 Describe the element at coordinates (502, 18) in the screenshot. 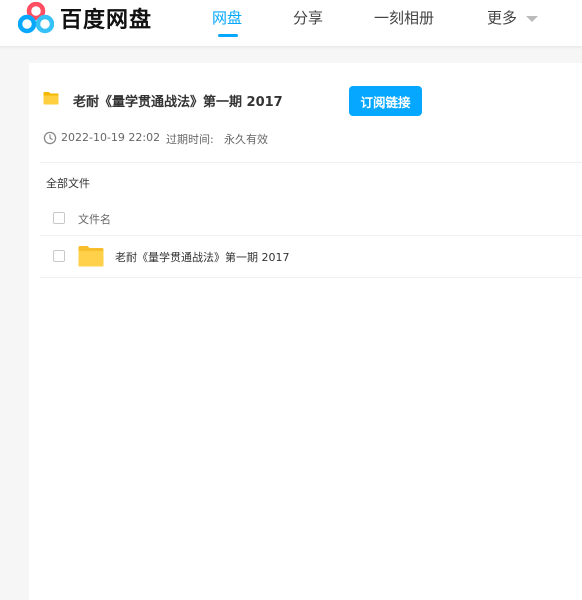

I see `nav-more-label: 更多` at that location.